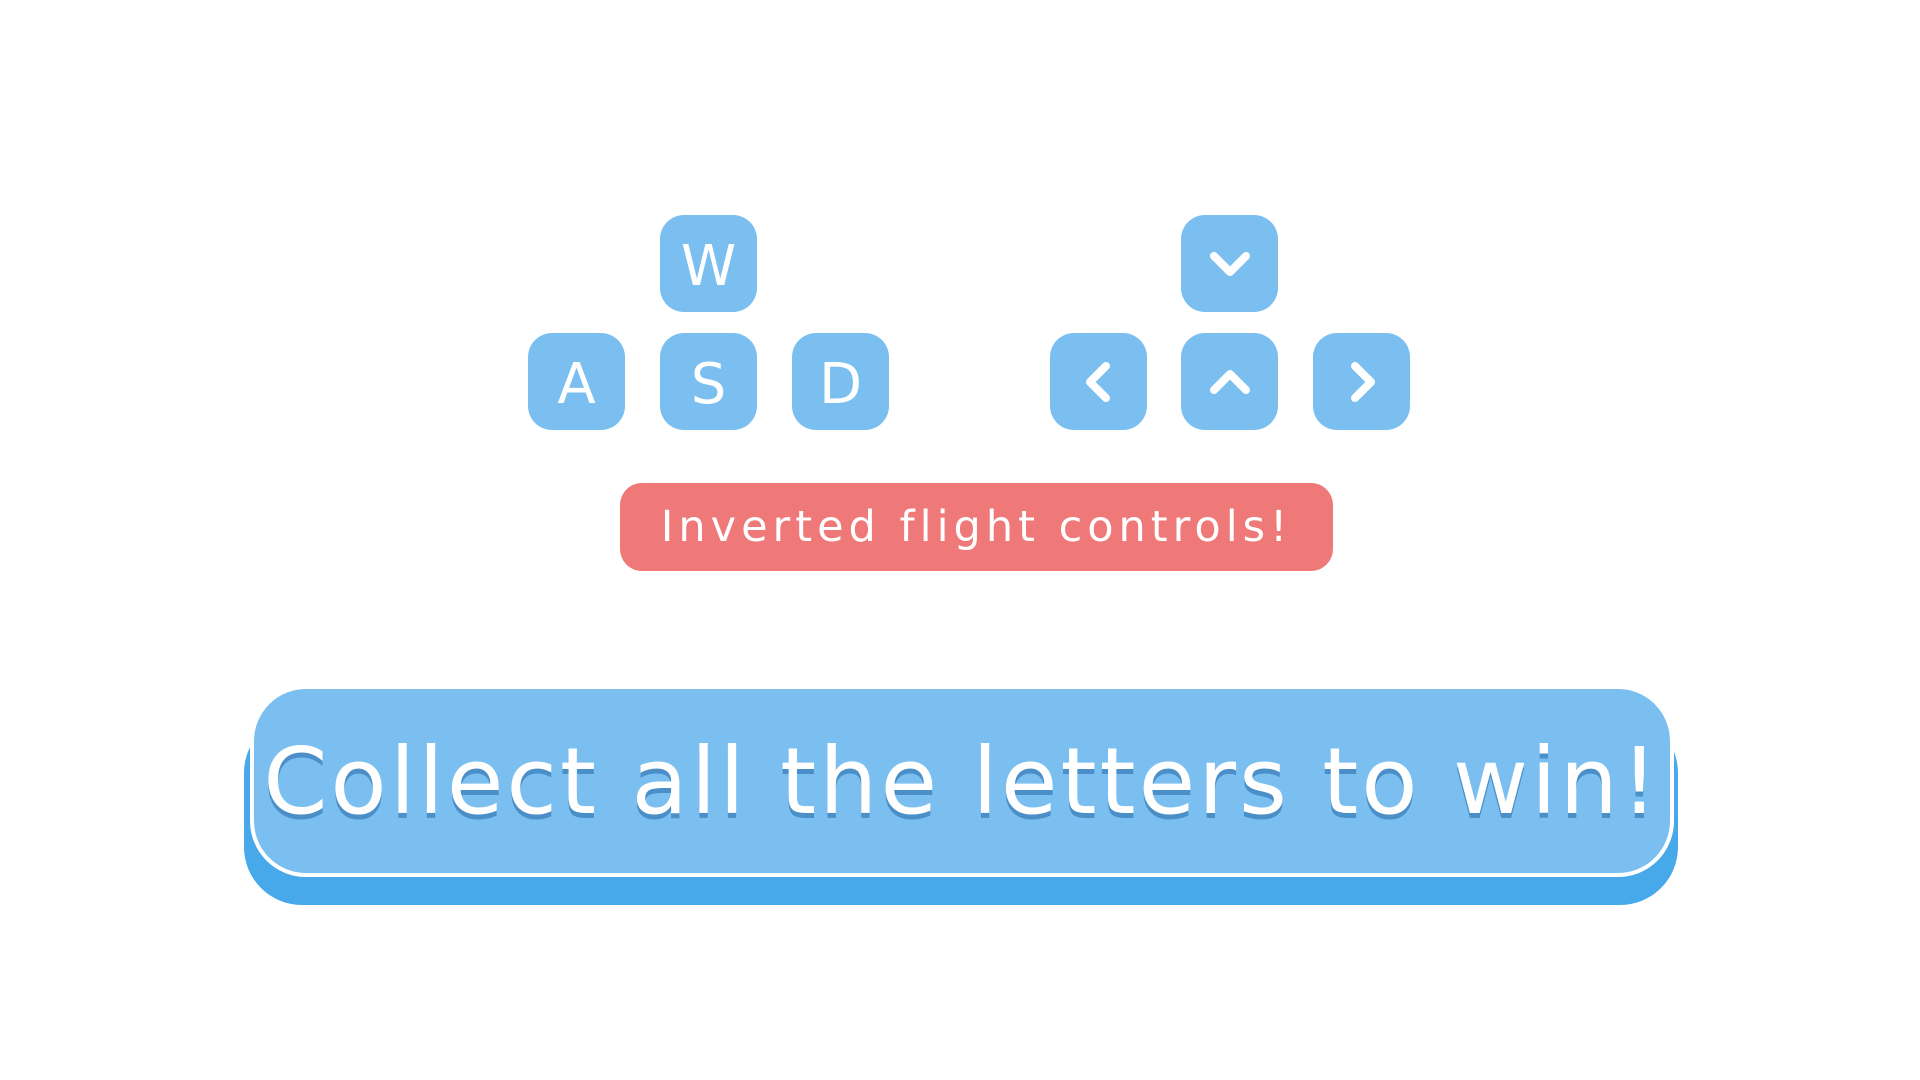  I want to click on inverted-controls-banner: Inverted flight controls!, so click(976, 527).